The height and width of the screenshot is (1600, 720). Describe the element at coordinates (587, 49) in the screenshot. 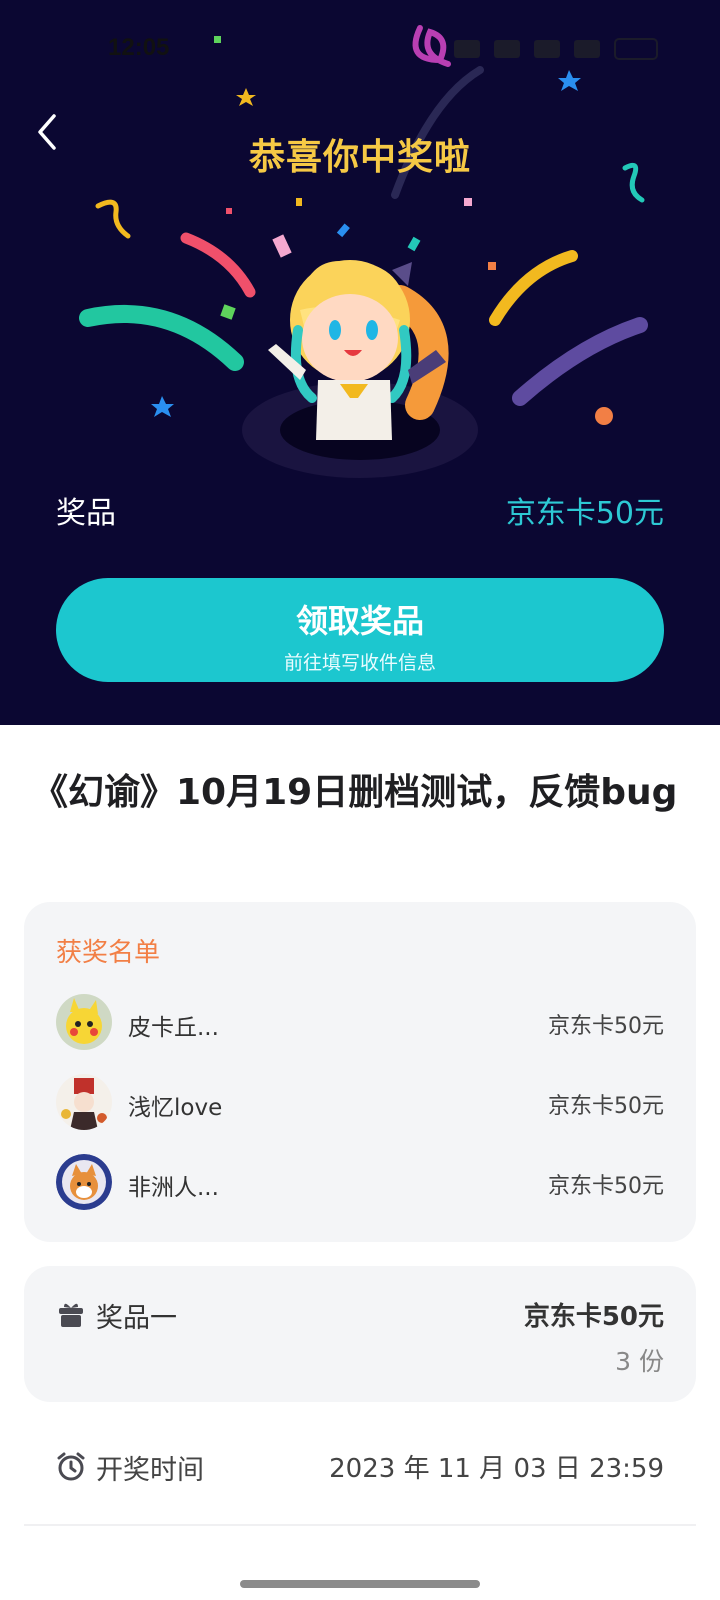

I see `cellular-signal-icon` at that location.